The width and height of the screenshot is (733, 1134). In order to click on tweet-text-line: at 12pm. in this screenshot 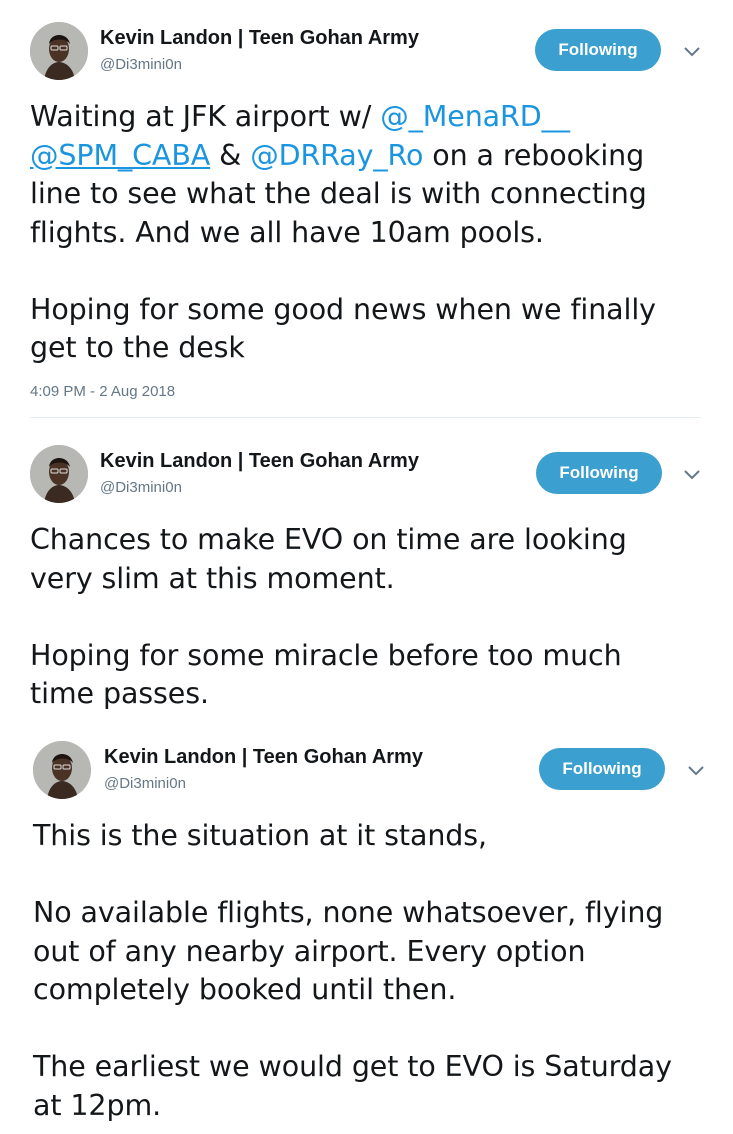, I will do `click(97, 1105)`.